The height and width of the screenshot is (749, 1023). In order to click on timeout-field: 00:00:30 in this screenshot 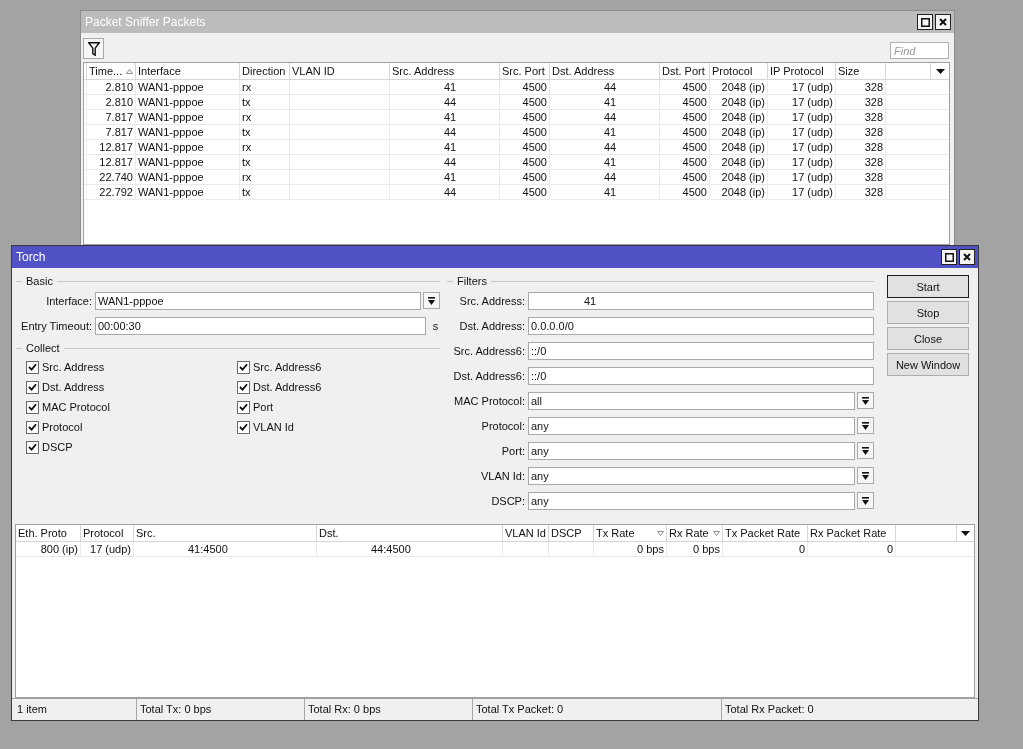, I will do `click(260, 325)`.